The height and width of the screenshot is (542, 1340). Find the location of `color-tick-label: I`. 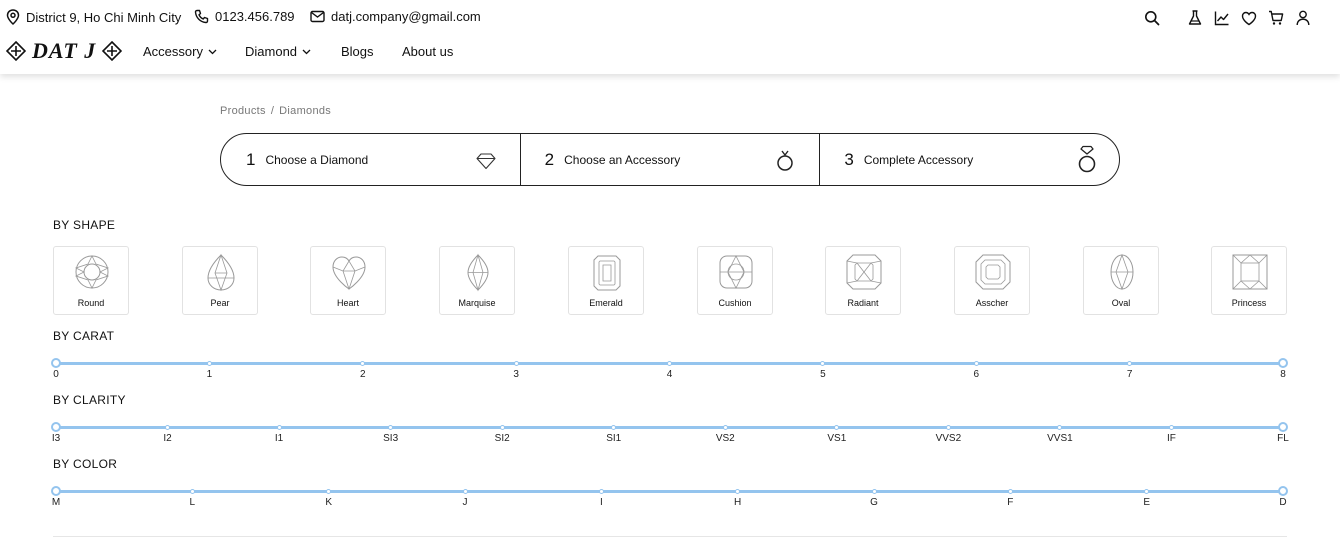

color-tick-label: I is located at coordinates (601, 502).